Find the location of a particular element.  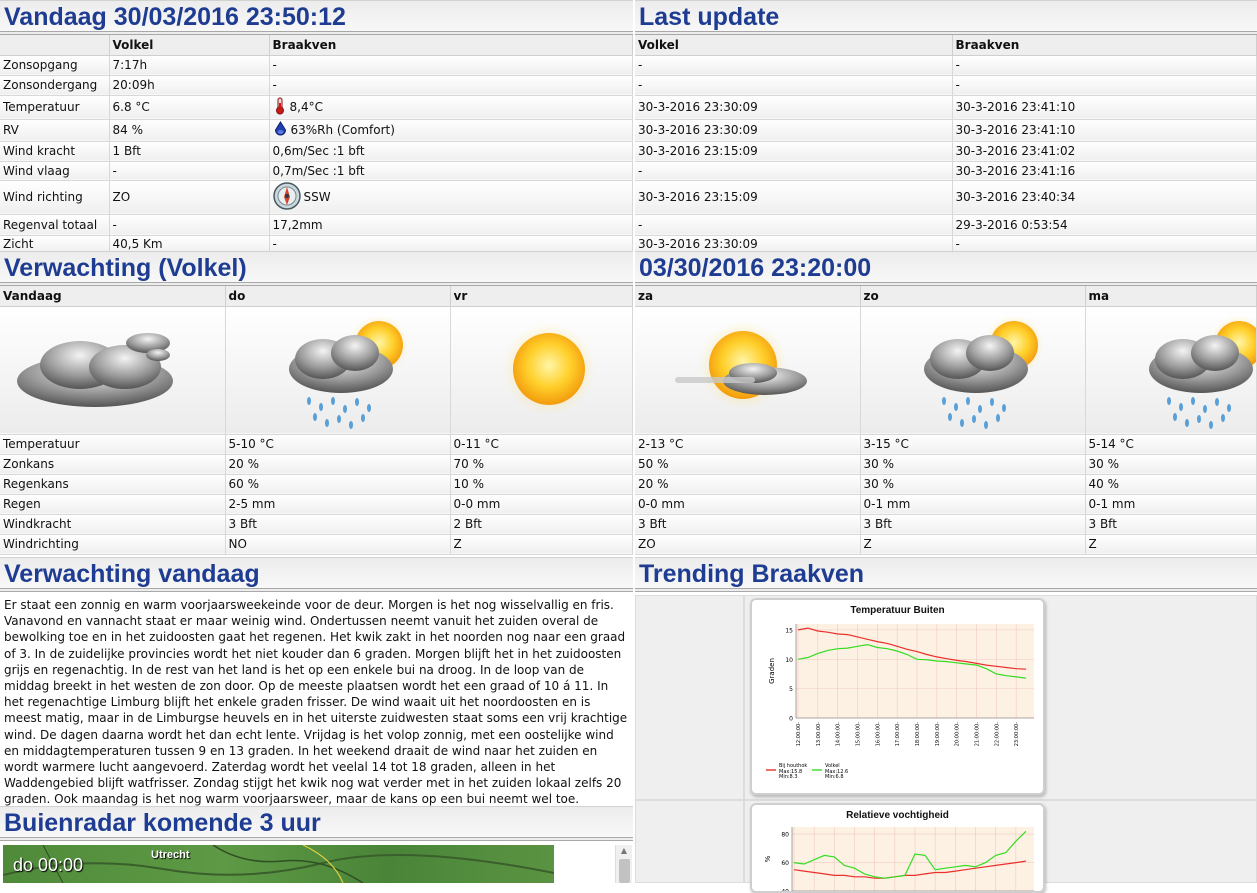

volkel-value: - is located at coordinates (189, 171).